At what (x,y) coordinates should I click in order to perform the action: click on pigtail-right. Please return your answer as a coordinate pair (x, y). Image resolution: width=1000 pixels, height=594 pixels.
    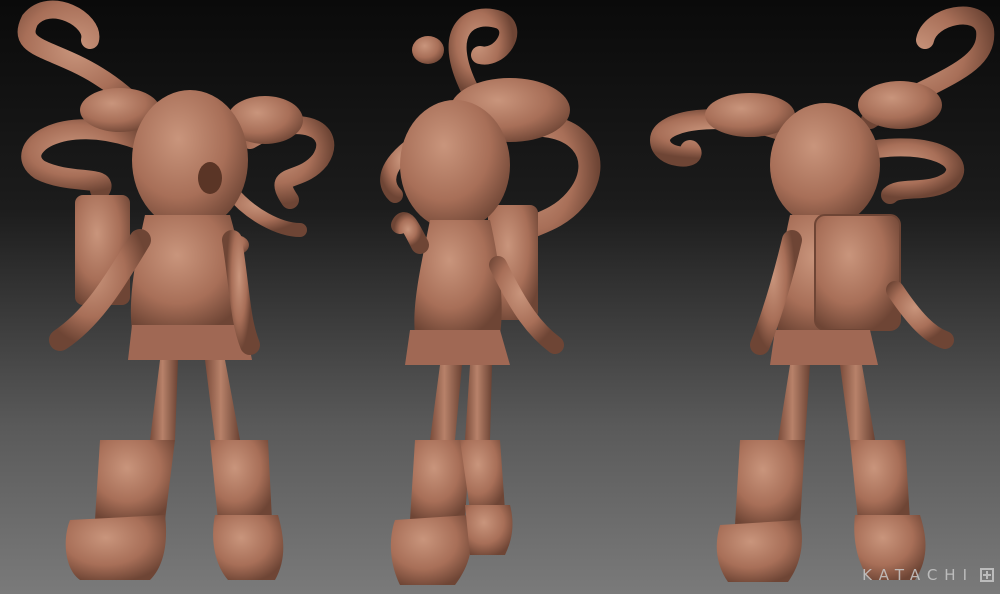
    Looking at the image, I should click on (900, 105).